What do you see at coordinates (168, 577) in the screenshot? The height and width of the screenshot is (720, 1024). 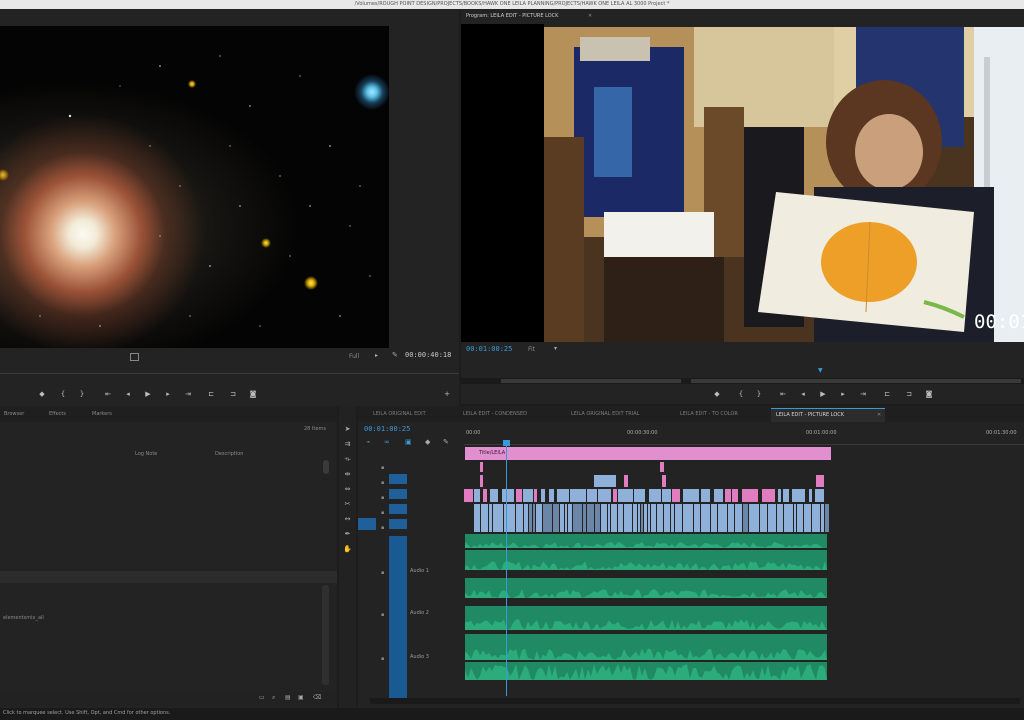 I see `project-list-row` at bounding box center [168, 577].